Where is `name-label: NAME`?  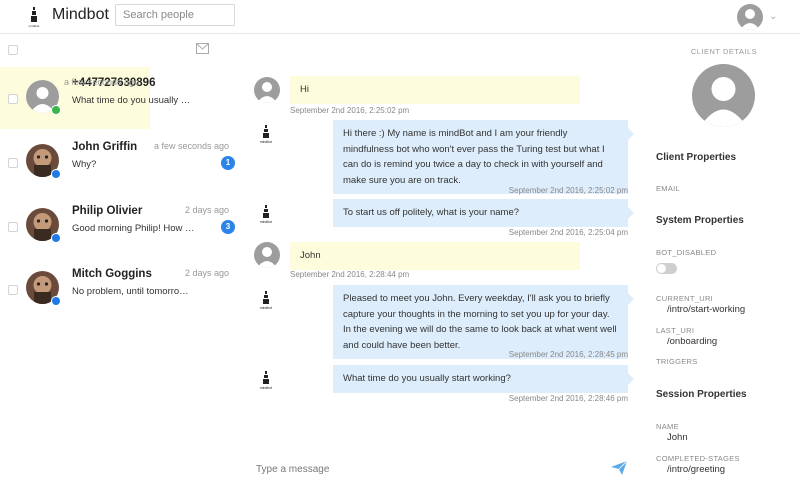
name-label: NAME is located at coordinates (667, 426).